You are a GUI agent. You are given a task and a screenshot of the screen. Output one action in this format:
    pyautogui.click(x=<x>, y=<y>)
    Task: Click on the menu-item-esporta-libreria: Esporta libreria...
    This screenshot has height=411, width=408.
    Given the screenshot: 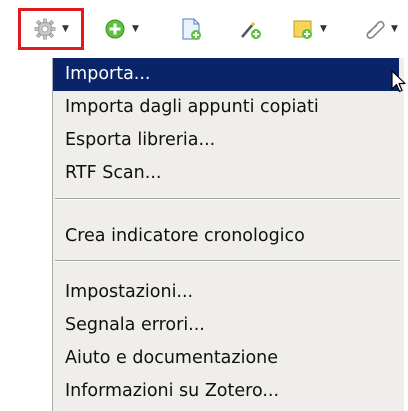 What is the action you would take?
    pyautogui.click(x=226, y=140)
    